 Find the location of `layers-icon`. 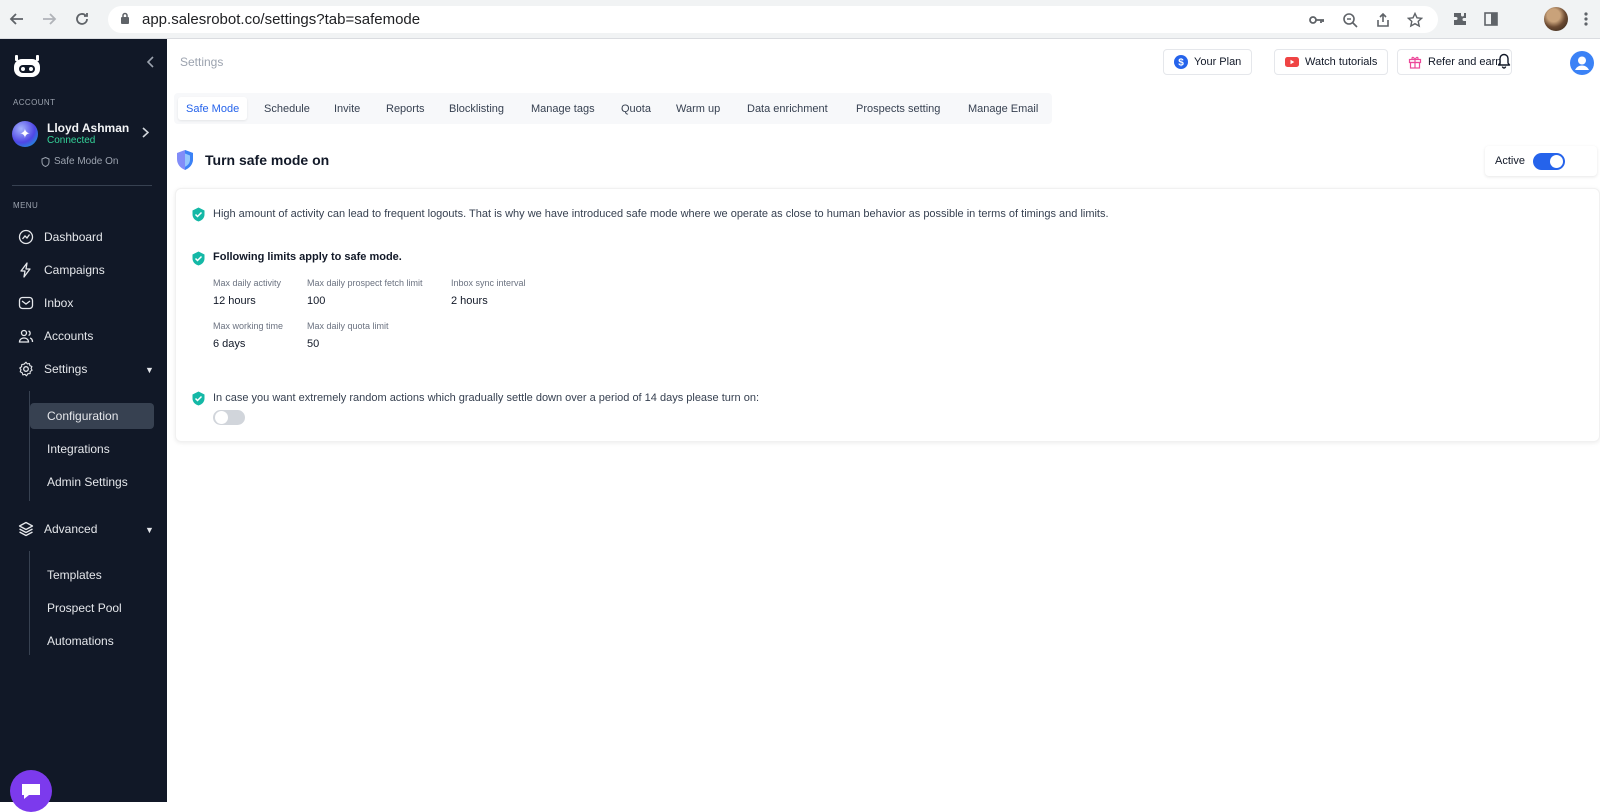

layers-icon is located at coordinates (26, 529).